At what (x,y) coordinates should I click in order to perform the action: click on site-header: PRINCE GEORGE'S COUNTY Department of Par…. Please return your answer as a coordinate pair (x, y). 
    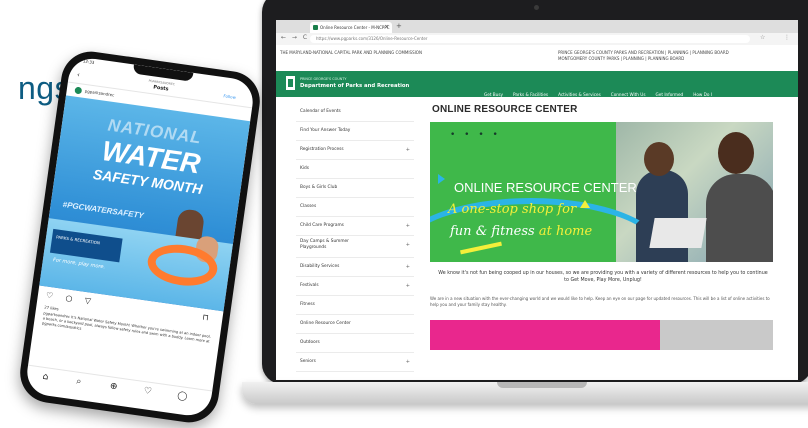
    Looking at the image, I should click on (537, 84).